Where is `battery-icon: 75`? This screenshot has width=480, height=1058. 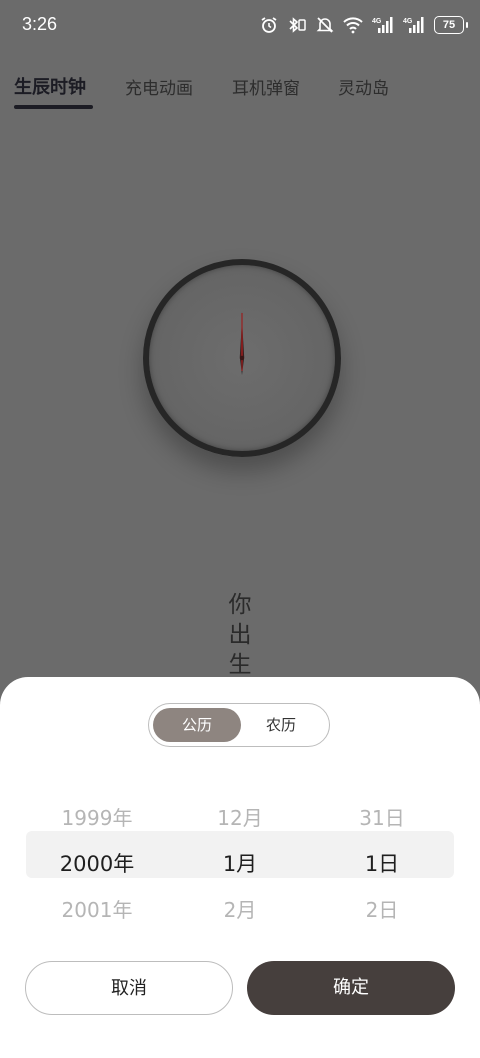
battery-icon: 75 is located at coordinates (451, 25).